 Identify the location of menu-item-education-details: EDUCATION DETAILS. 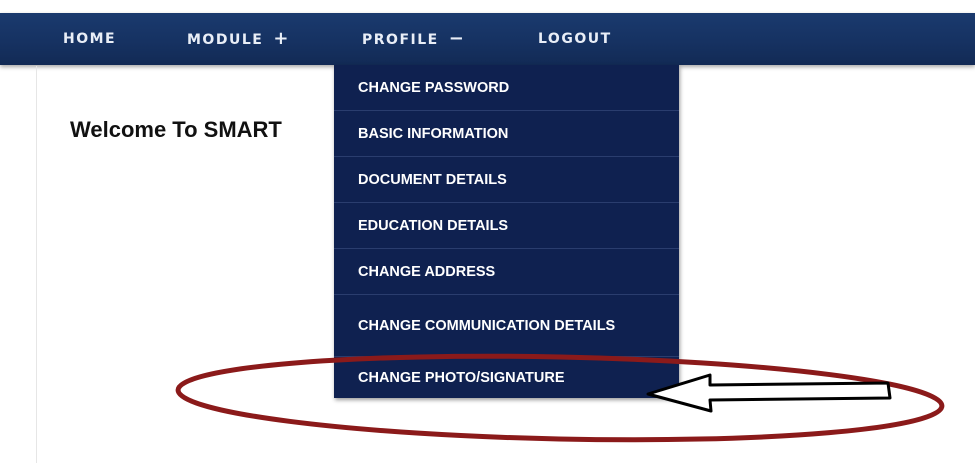
(506, 226).